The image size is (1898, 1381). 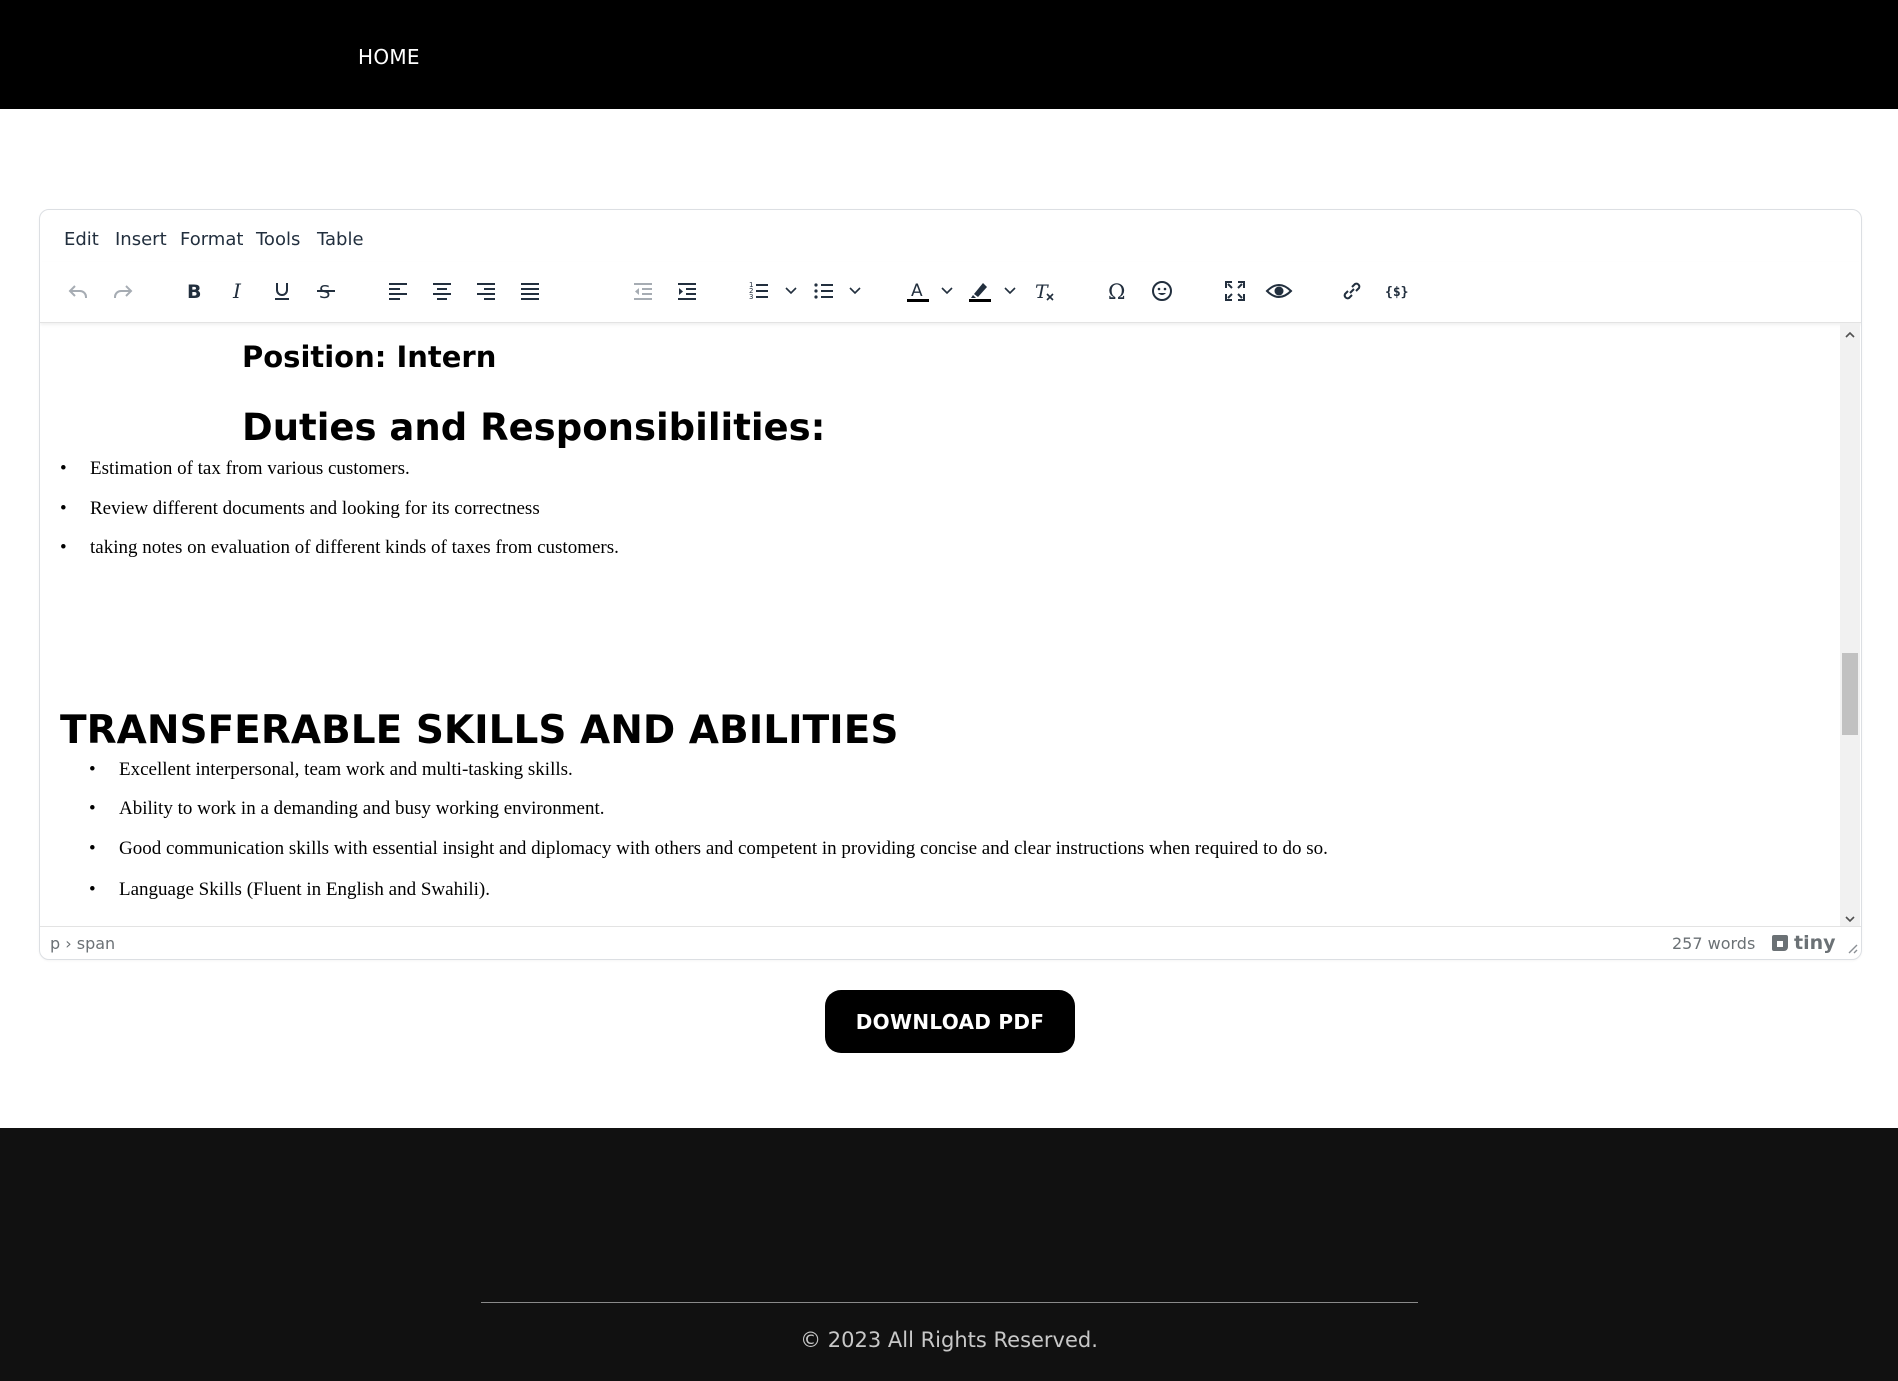 I want to click on align-left-icon, so click(x=398, y=291).